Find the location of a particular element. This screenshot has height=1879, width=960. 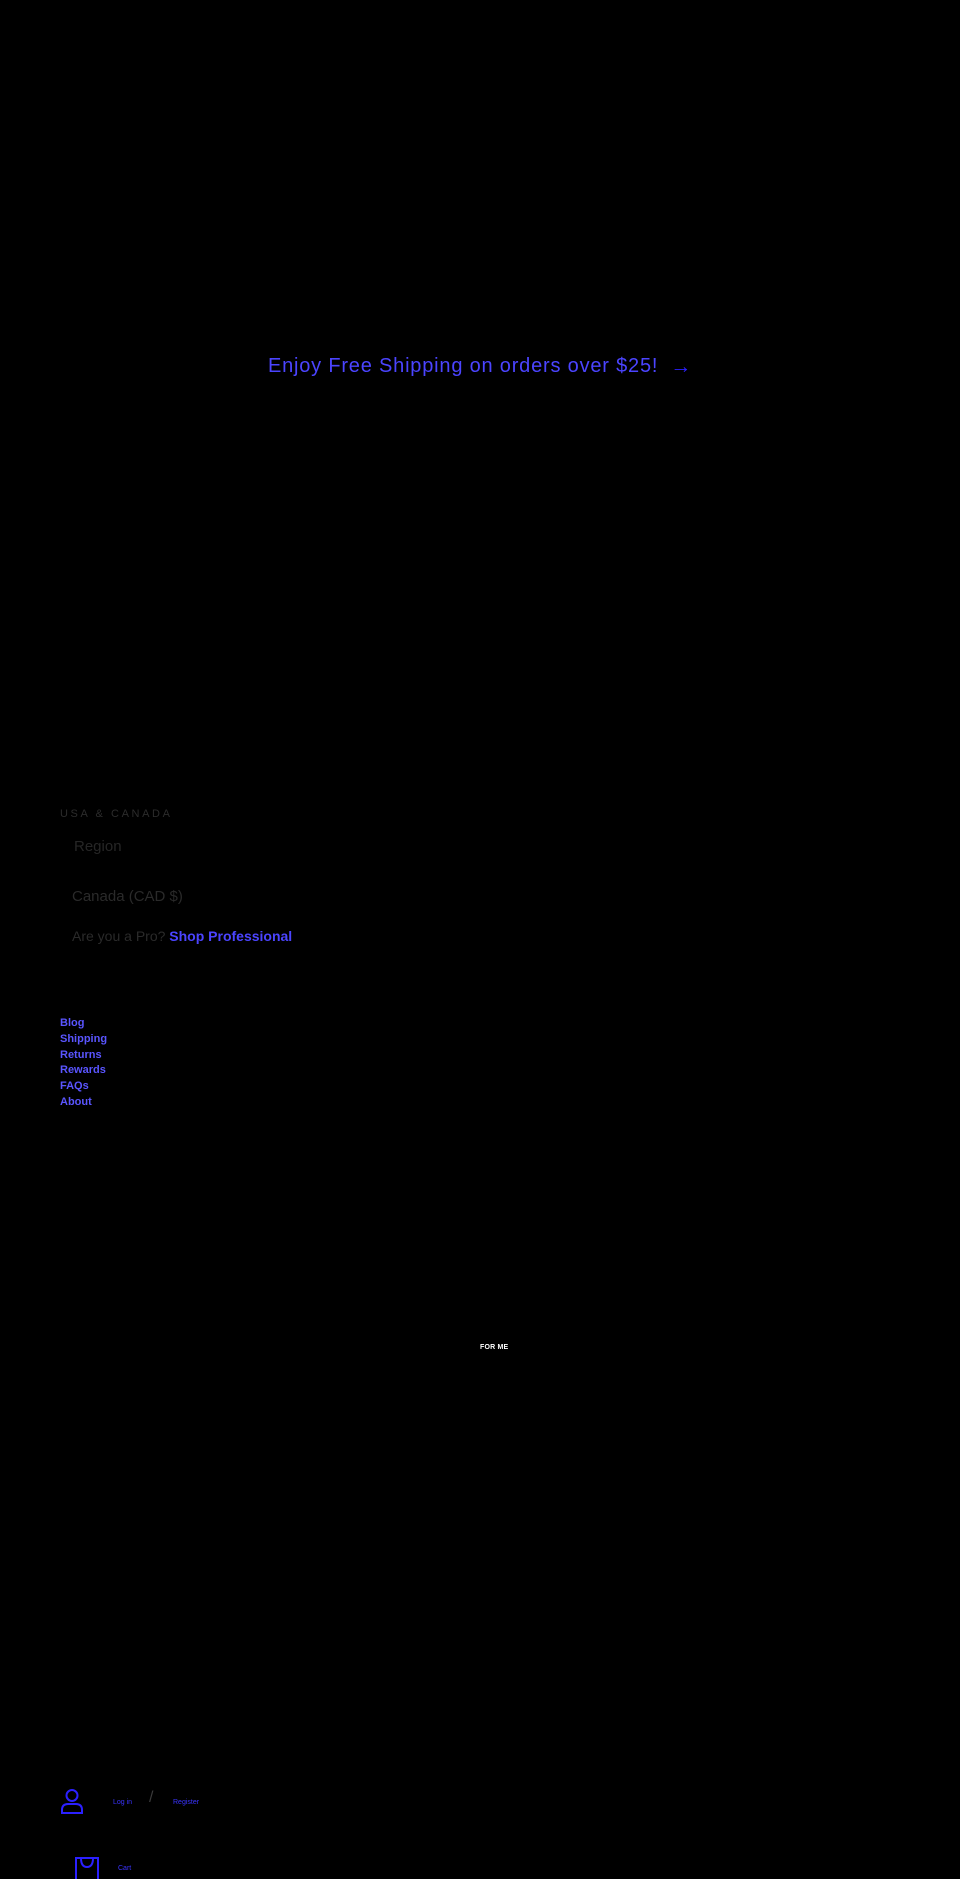

footer-link-rewards: Rewards is located at coordinates (83, 1071).